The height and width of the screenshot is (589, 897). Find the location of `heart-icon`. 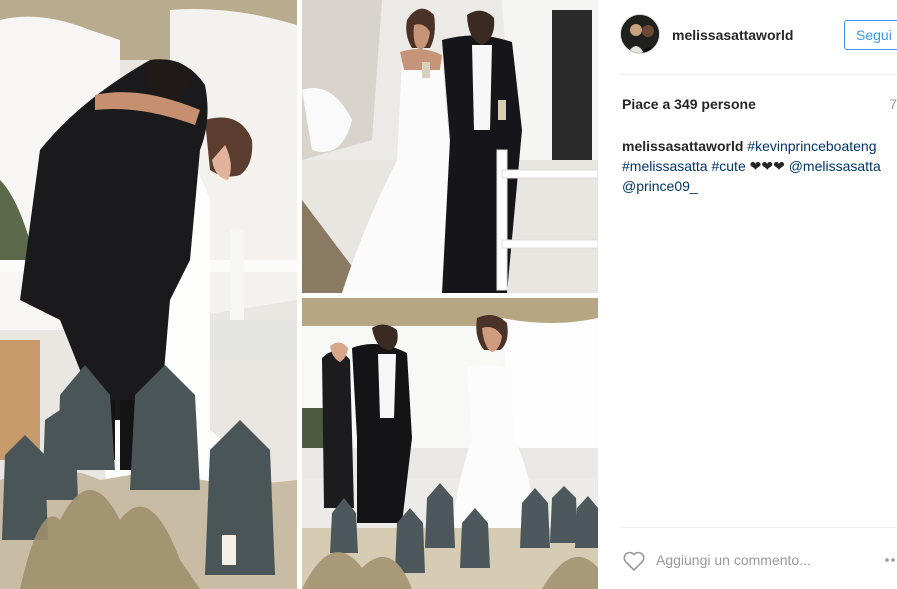

heart-icon is located at coordinates (634, 561).